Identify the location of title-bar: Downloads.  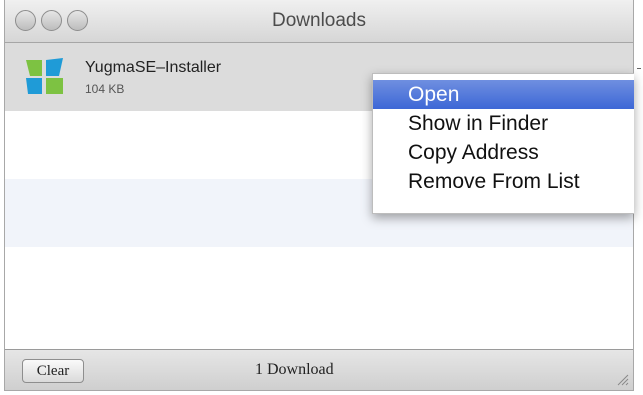
(319, 21).